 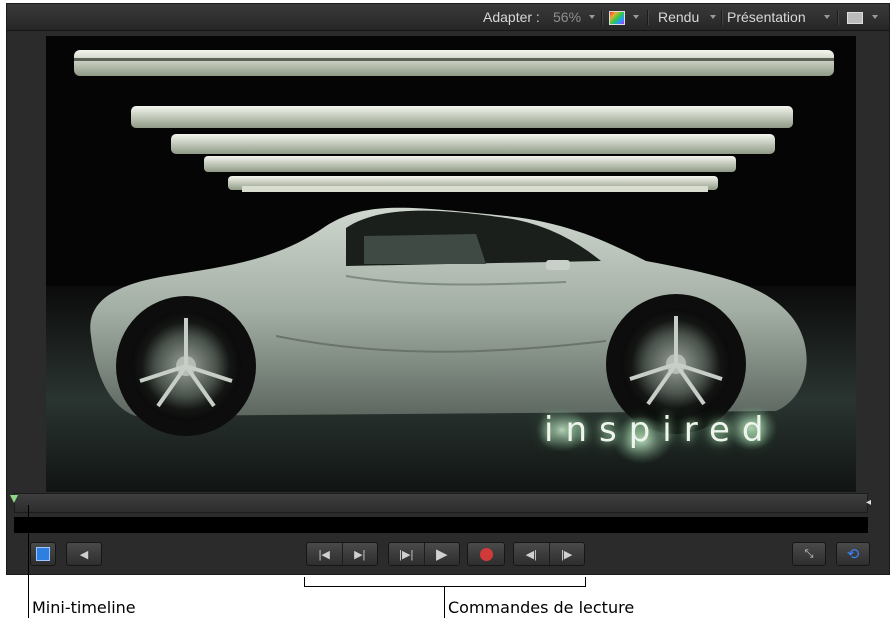 What do you see at coordinates (14, 499) in the screenshot?
I see `playhead-marker` at bounding box center [14, 499].